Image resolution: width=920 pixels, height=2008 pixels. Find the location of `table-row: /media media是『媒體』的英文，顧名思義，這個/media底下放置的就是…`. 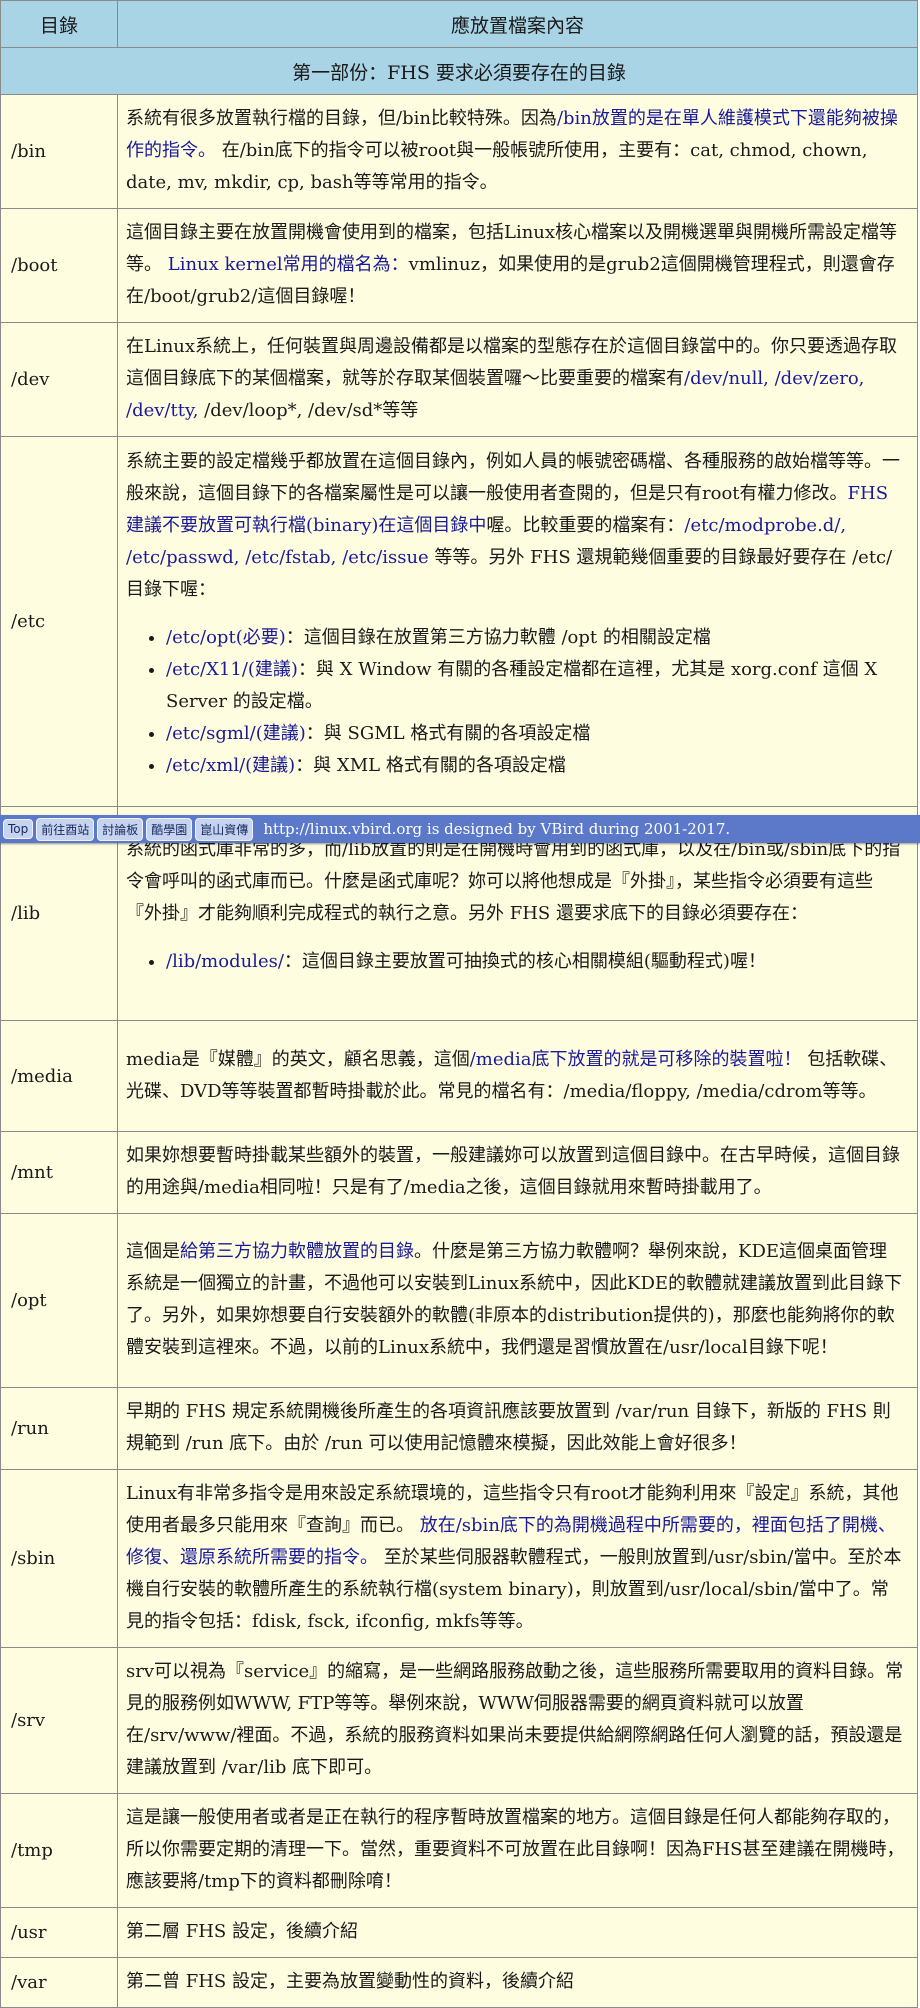

table-row: /media media是『媒體』的英文，顧名思義，這個/media底下放置的就是… is located at coordinates (459, 1076).